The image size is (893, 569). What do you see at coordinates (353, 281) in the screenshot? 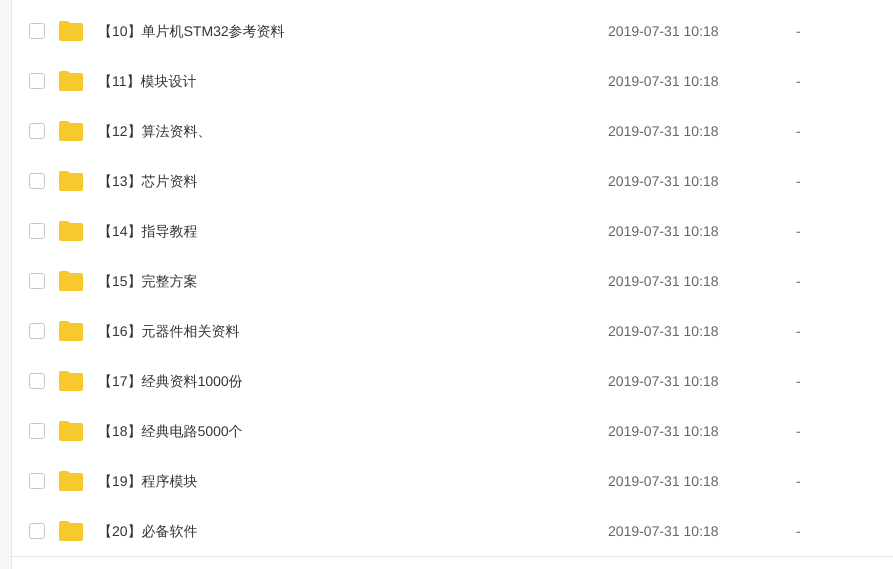
I see `folder-name: 【15】完整方案` at bounding box center [353, 281].